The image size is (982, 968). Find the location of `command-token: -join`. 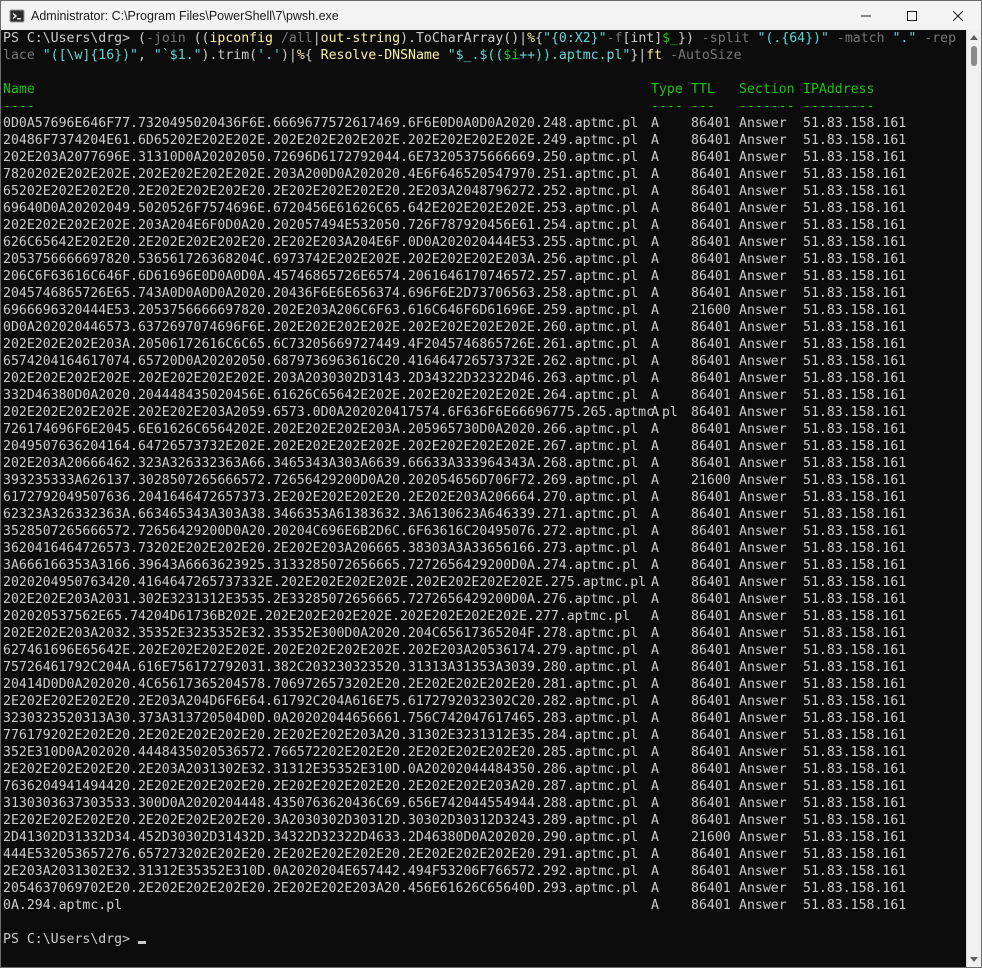

command-token: -join is located at coordinates (165, 38).